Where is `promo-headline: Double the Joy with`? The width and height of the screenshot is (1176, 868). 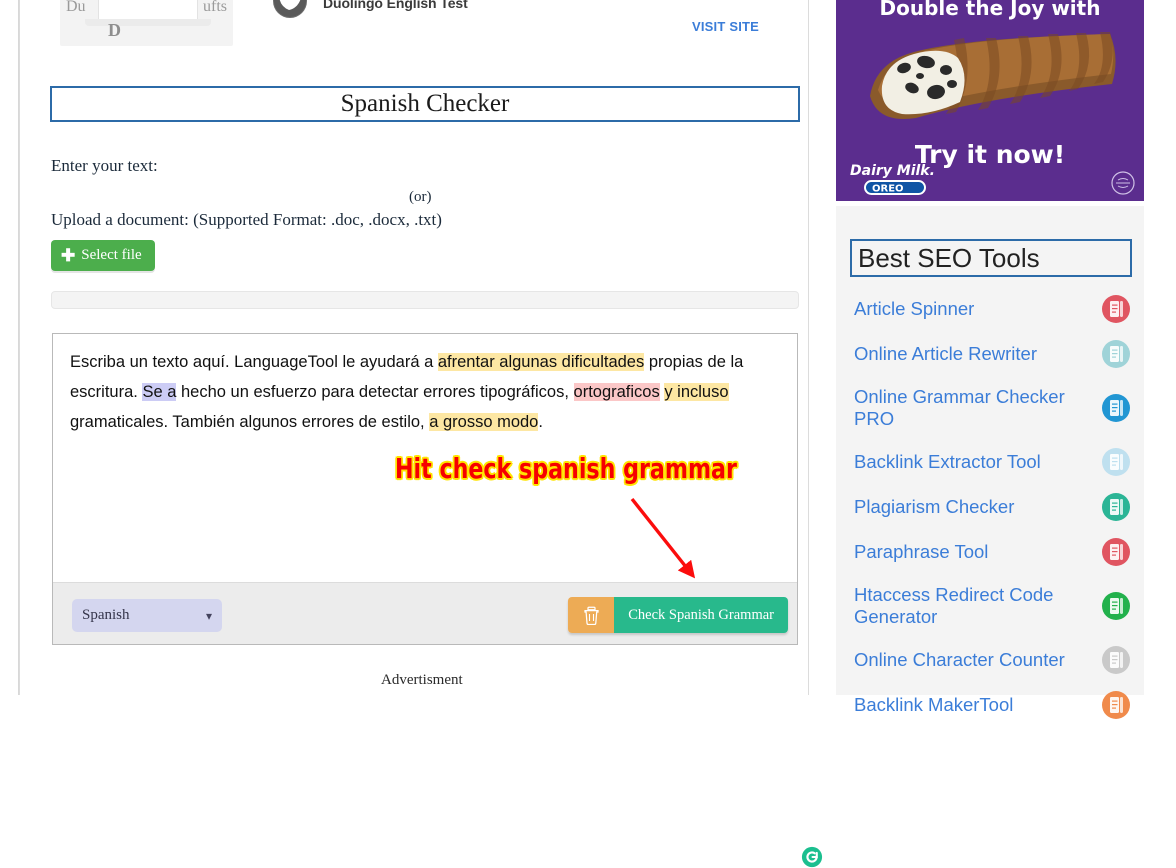
promo-headline: Double the Joy with is located at coordinates (990, 10).